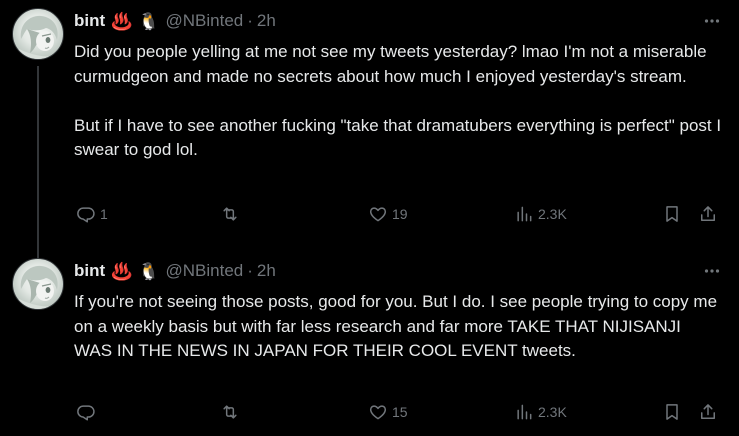 This screenshot has height=436, width=739. What do you see at coordinates (104, 214) in the screenshot?
I see `reply-count: 1` at bounding box center [104, 214].